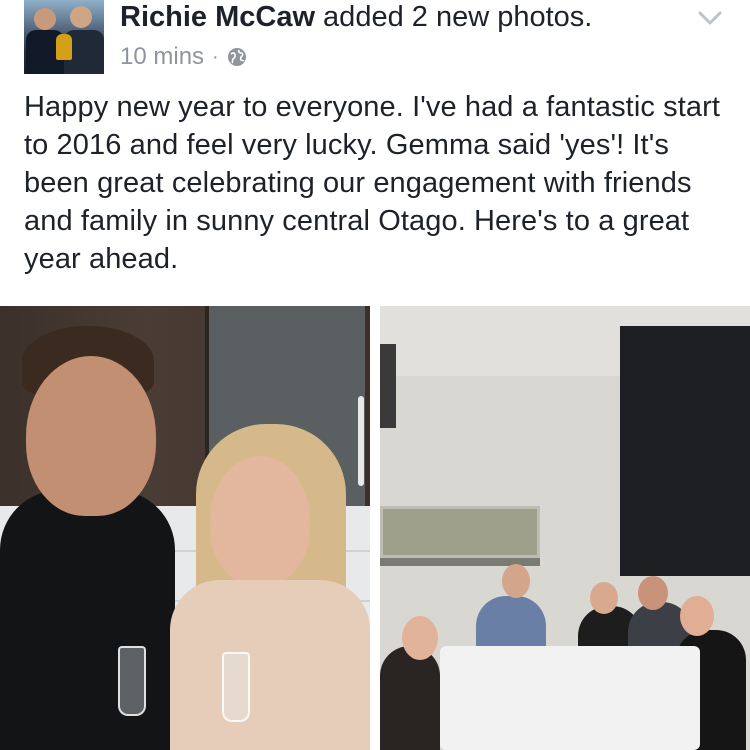 The width and height of the screenshot is (750, 750). Describe the element at coordinates (710, 18) in the screenshot. I see `chevron-down-icon` at that location.